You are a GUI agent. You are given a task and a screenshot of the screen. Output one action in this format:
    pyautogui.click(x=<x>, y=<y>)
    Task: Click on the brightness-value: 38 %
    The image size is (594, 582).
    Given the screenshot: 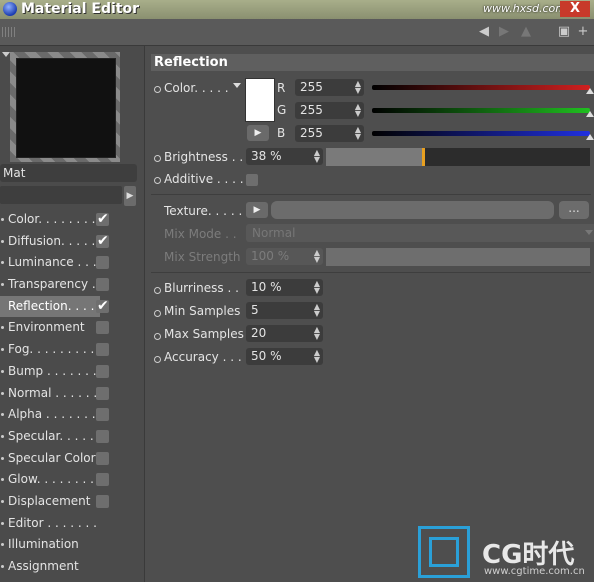 What is the action you would take?
    pyautogui.click(x=266, y=156)
    